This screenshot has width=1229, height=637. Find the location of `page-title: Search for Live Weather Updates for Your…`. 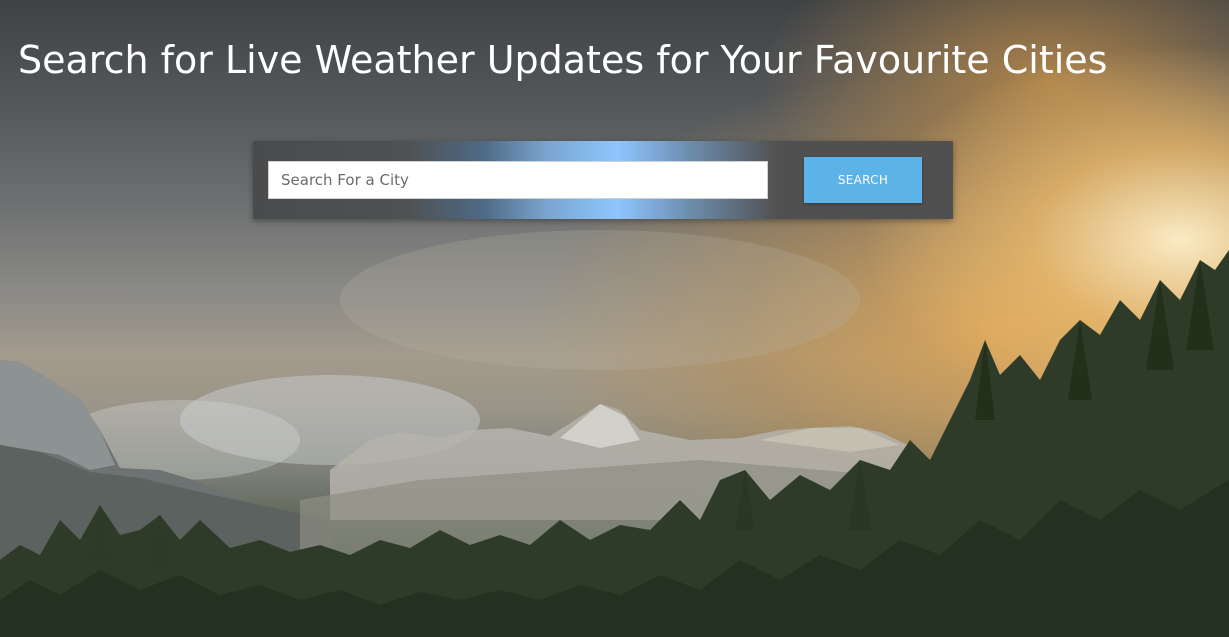

page-title: Search for Live Weather Updates for Your… is located at coordinates (563, 60).